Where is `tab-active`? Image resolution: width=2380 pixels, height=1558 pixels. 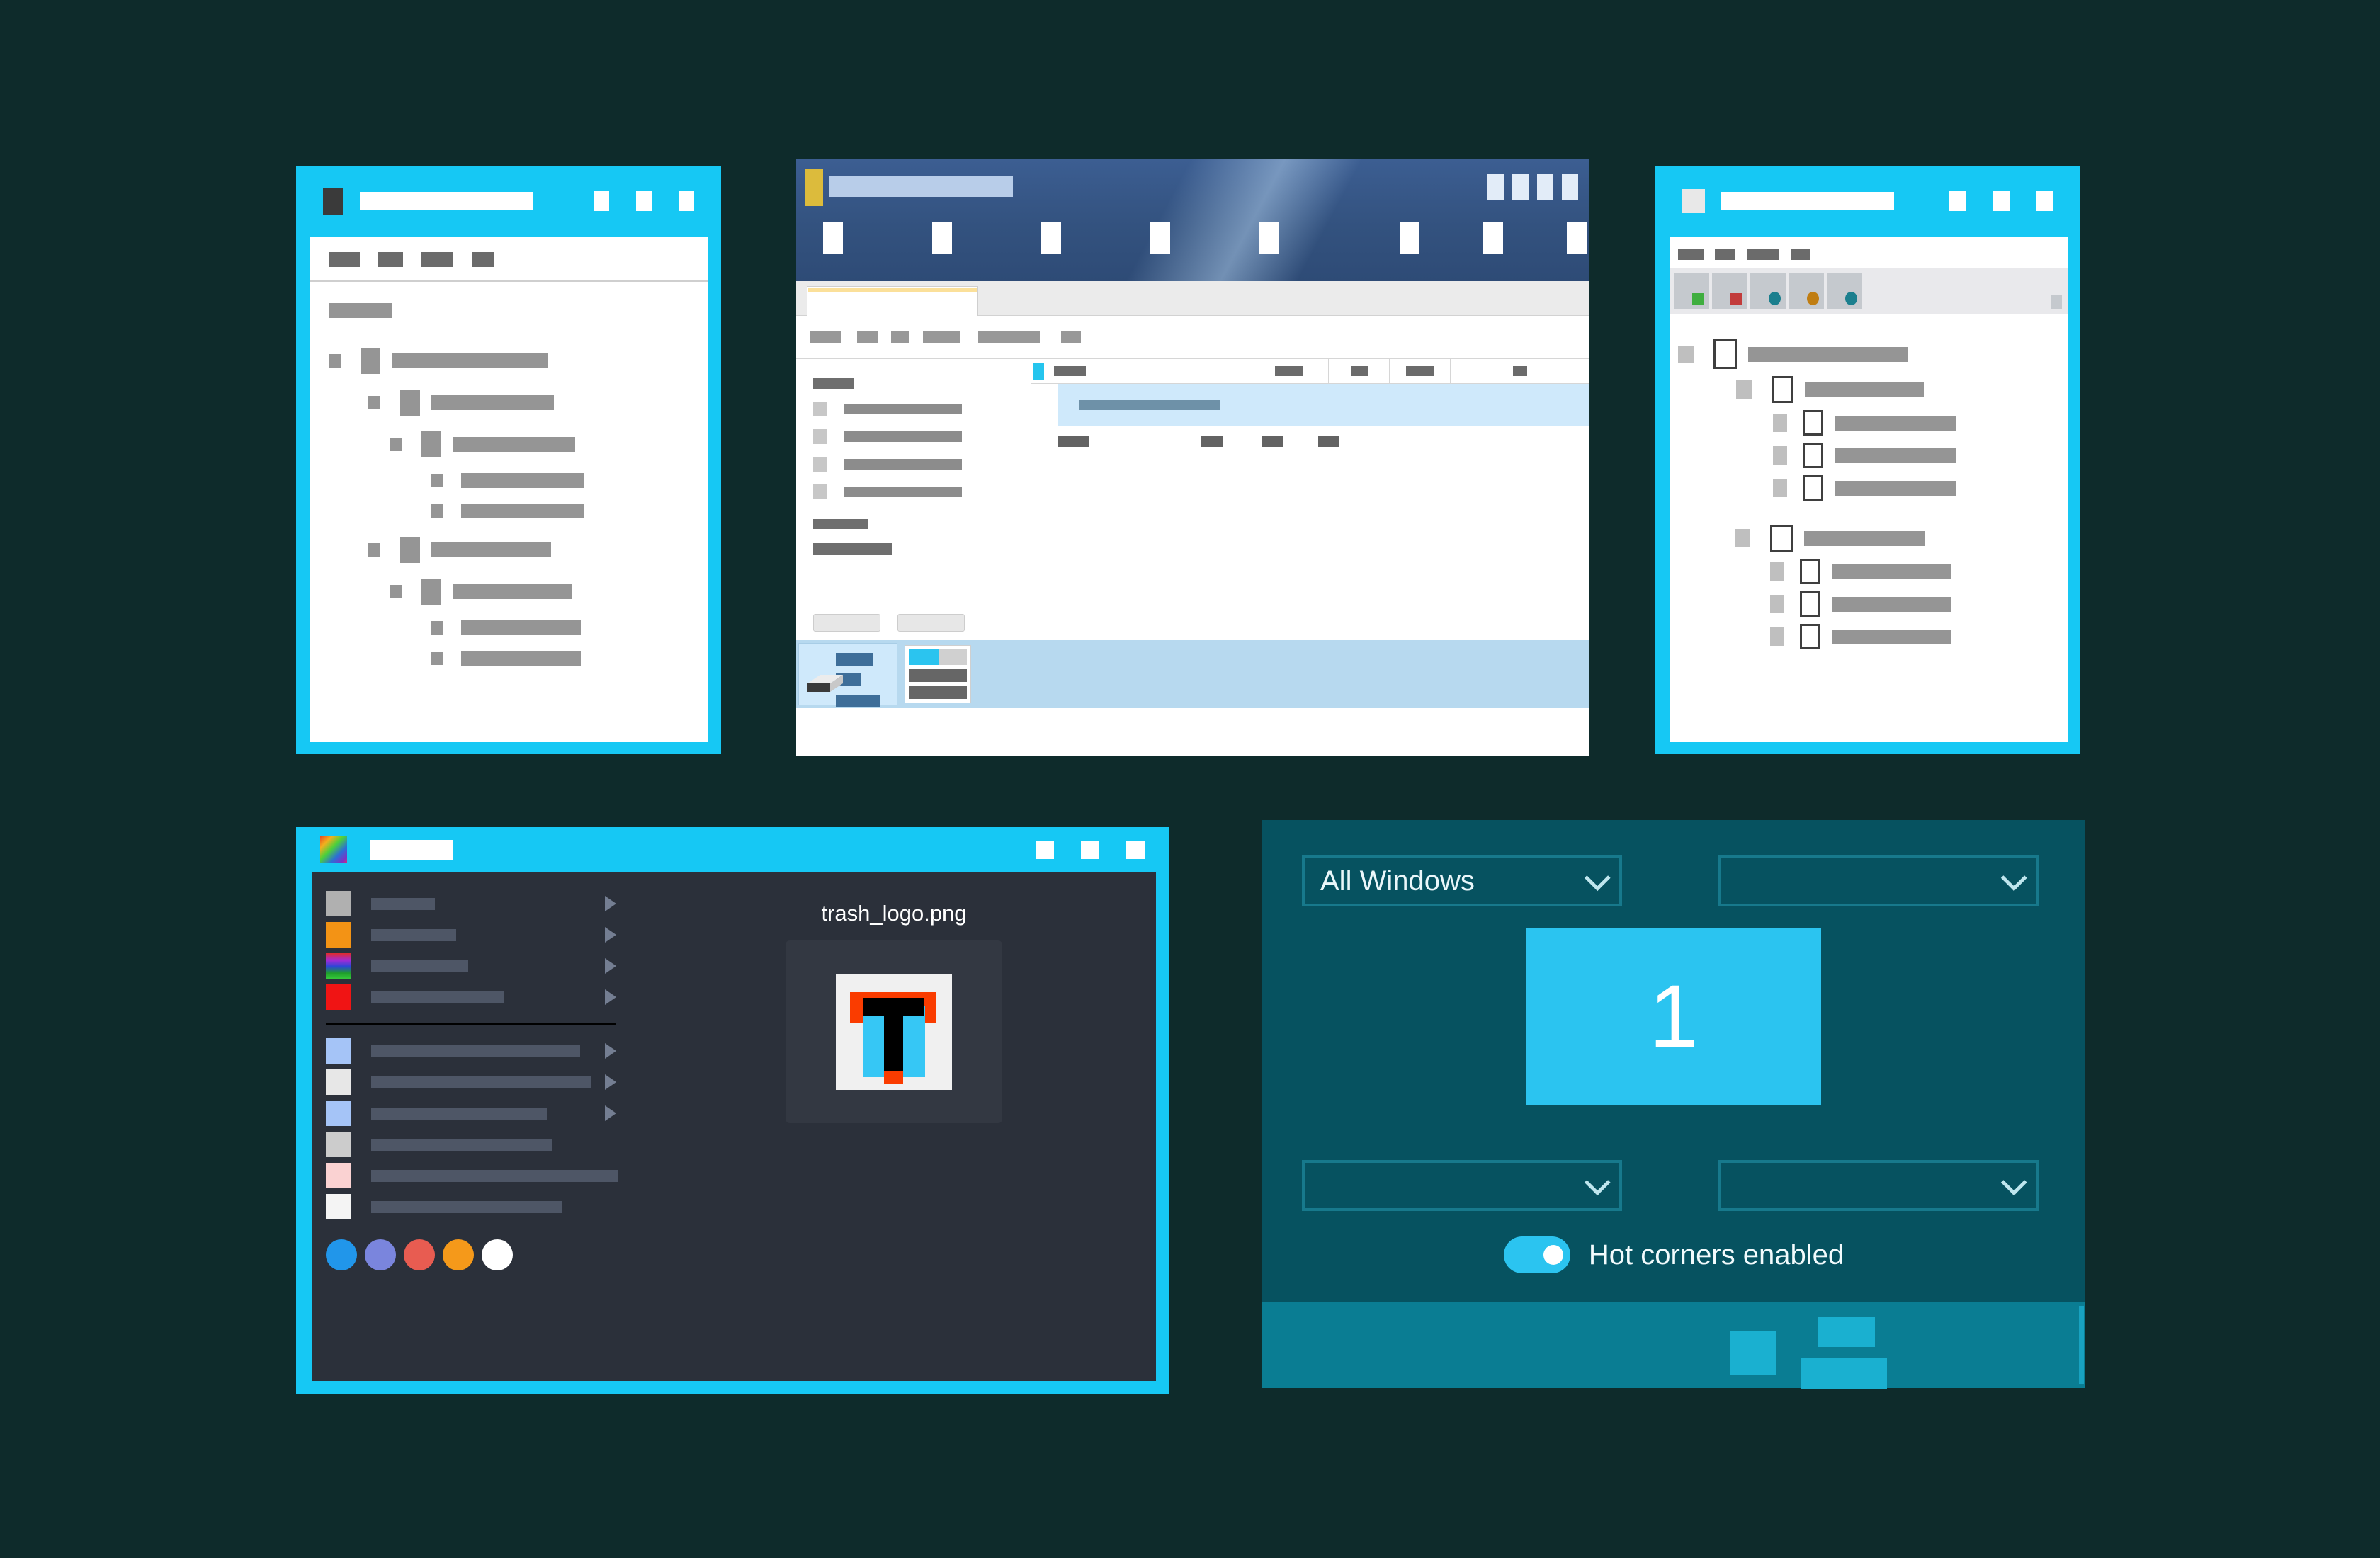
tab-active is located at coordinates (892, 301).